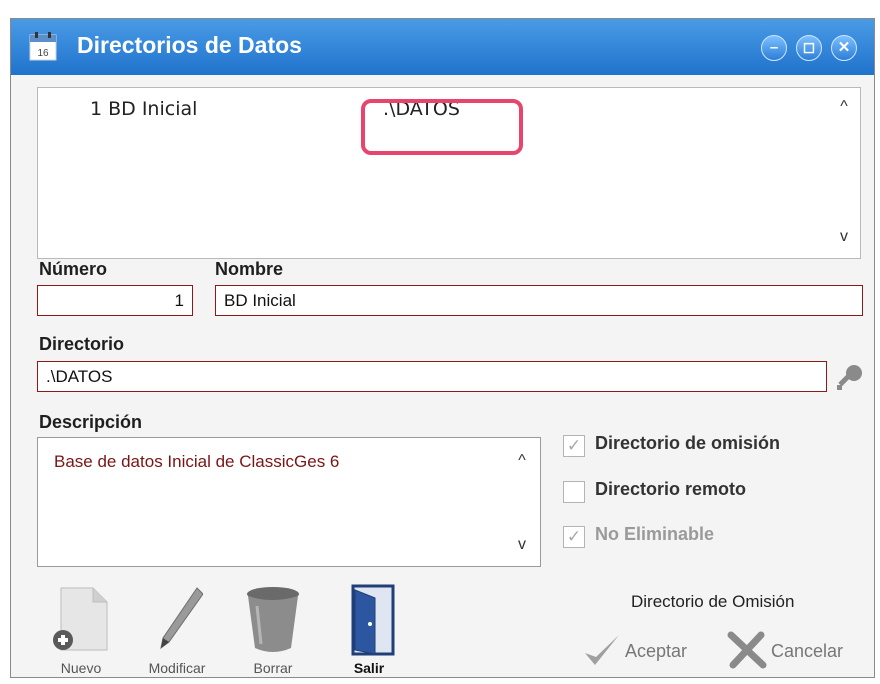 Image resolution: width=880 pixels, height=684 pixels. What do you see at coordinates (844, 237) in the screenshot?
I see `scroll-down-icon: v` at bounding box center [844, 237].